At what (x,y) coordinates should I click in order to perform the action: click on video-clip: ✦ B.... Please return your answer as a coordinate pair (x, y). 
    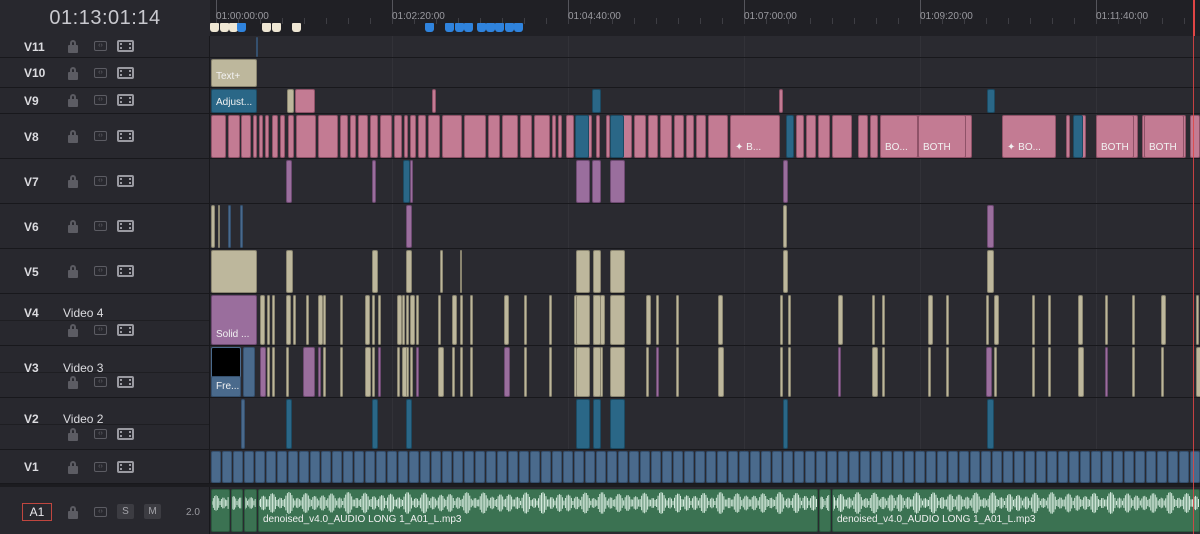
    Looking at the image, I should click on (755, 136).